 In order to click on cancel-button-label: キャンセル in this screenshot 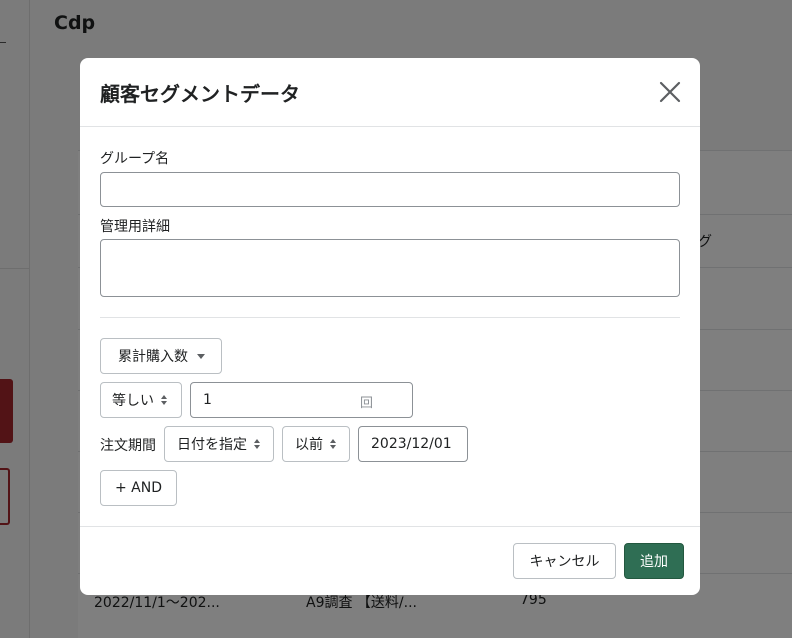, I will do `click(564, 562)`.